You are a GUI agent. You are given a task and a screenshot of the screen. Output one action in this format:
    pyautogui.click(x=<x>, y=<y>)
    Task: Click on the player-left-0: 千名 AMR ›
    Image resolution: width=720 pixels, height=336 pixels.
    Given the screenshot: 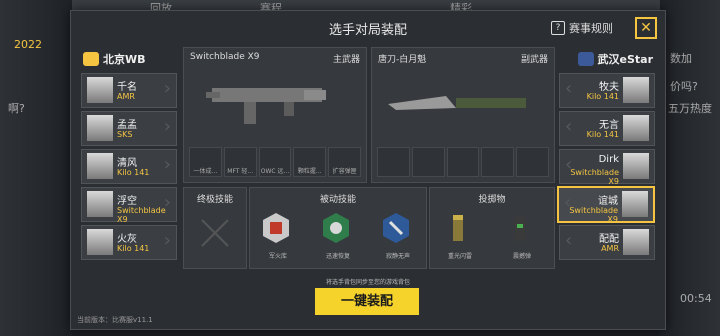 What is the action you would take?
    pyautogui.click(x=129, y=90)
    